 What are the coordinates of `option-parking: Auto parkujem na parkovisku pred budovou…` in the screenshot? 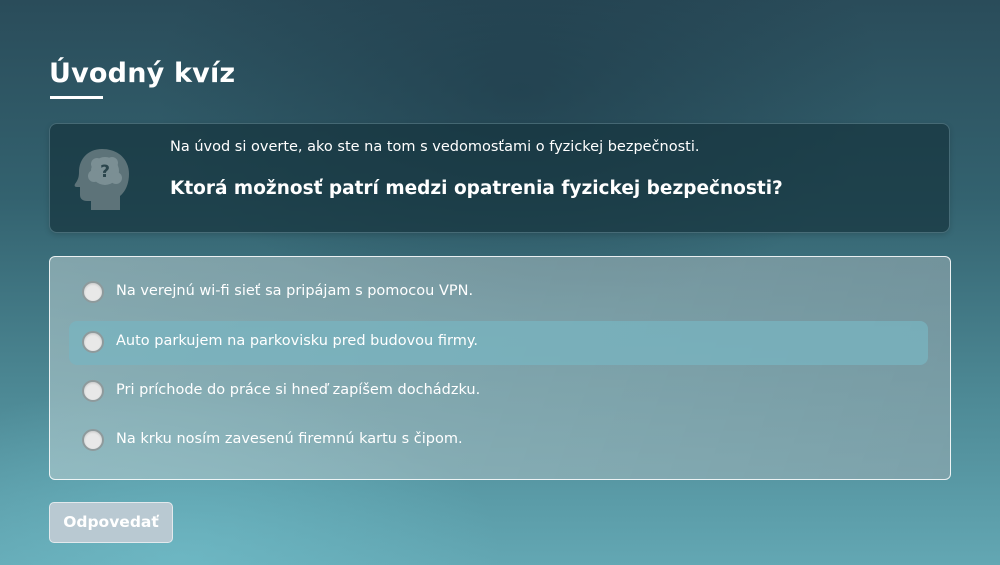 It's located at (498, 343).